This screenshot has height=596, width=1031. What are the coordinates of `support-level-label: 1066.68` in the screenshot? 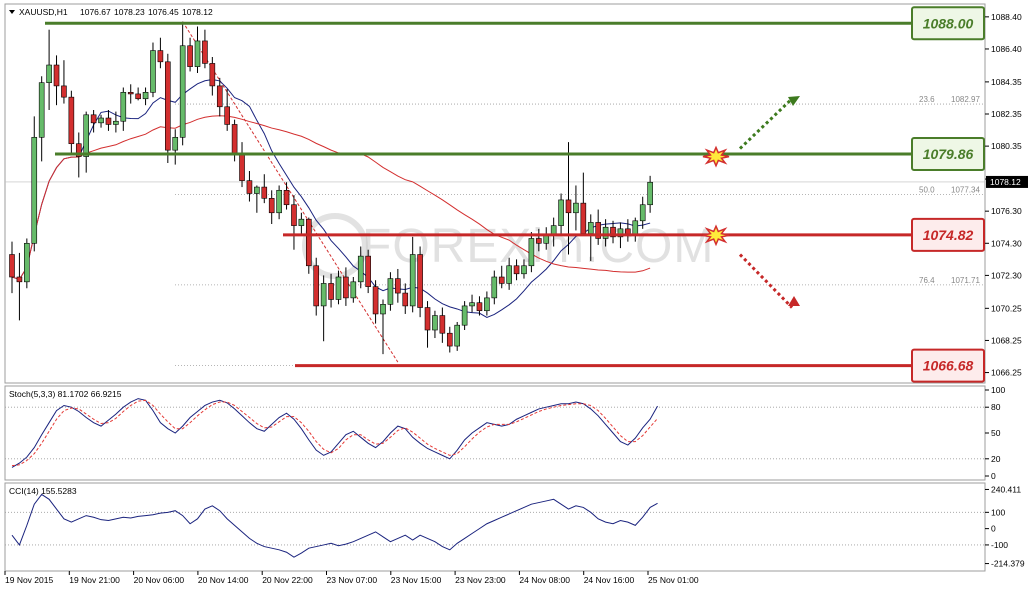 It's located at (948, 366).